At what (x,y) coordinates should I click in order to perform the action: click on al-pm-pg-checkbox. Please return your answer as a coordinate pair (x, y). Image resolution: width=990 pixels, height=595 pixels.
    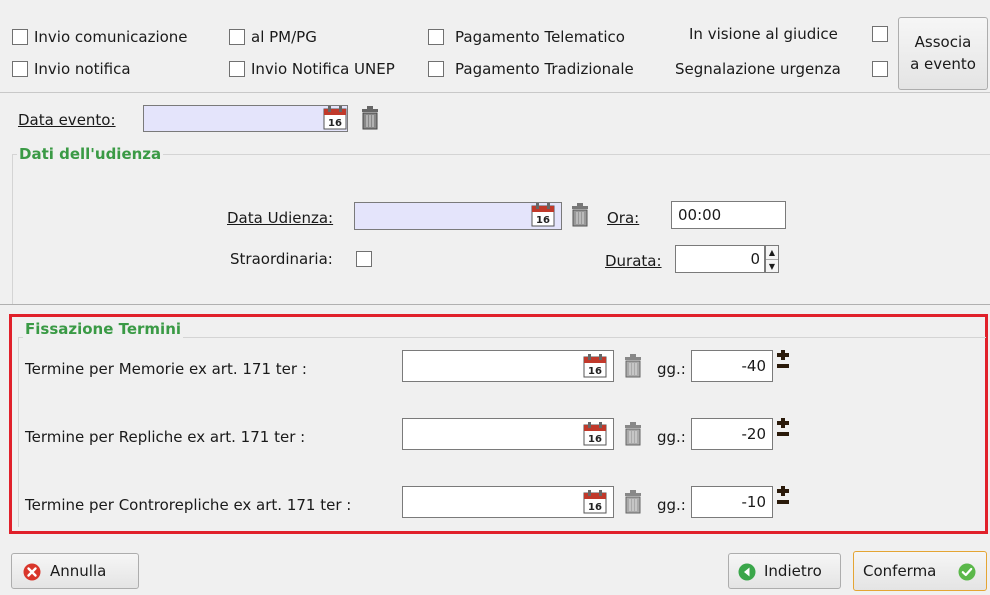
    Looking at the image, I should click on (237, 37).